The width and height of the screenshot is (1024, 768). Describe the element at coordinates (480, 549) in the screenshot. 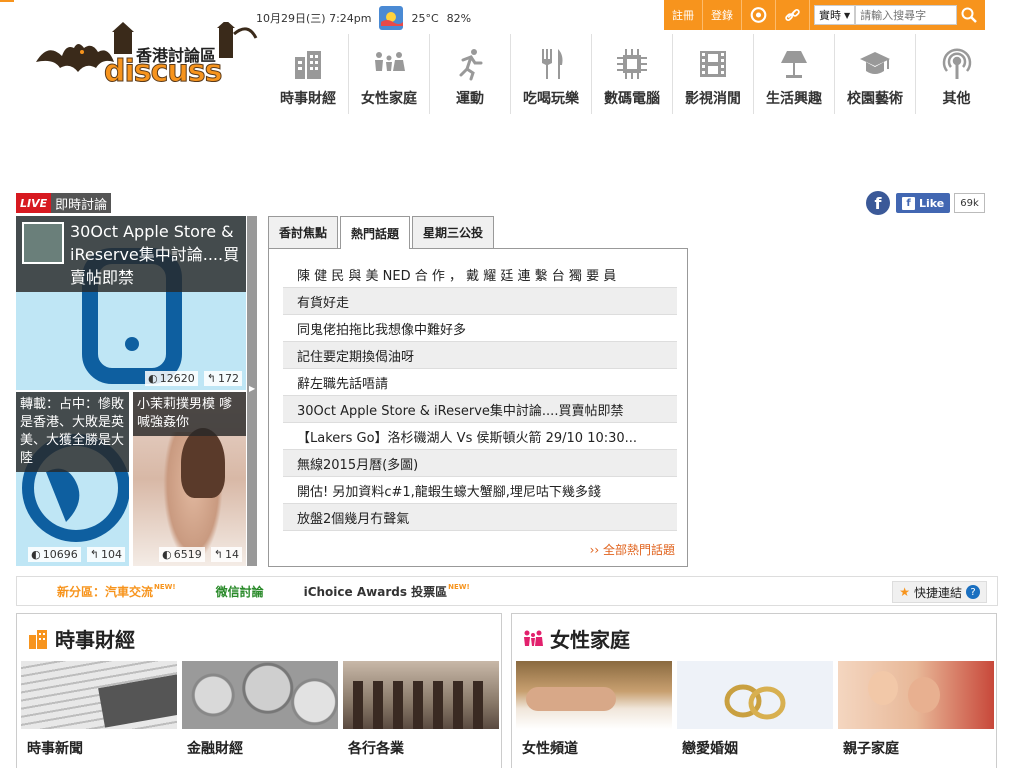

I see `all-hot-topics-link: ›› 全部熱門話題` at that location.